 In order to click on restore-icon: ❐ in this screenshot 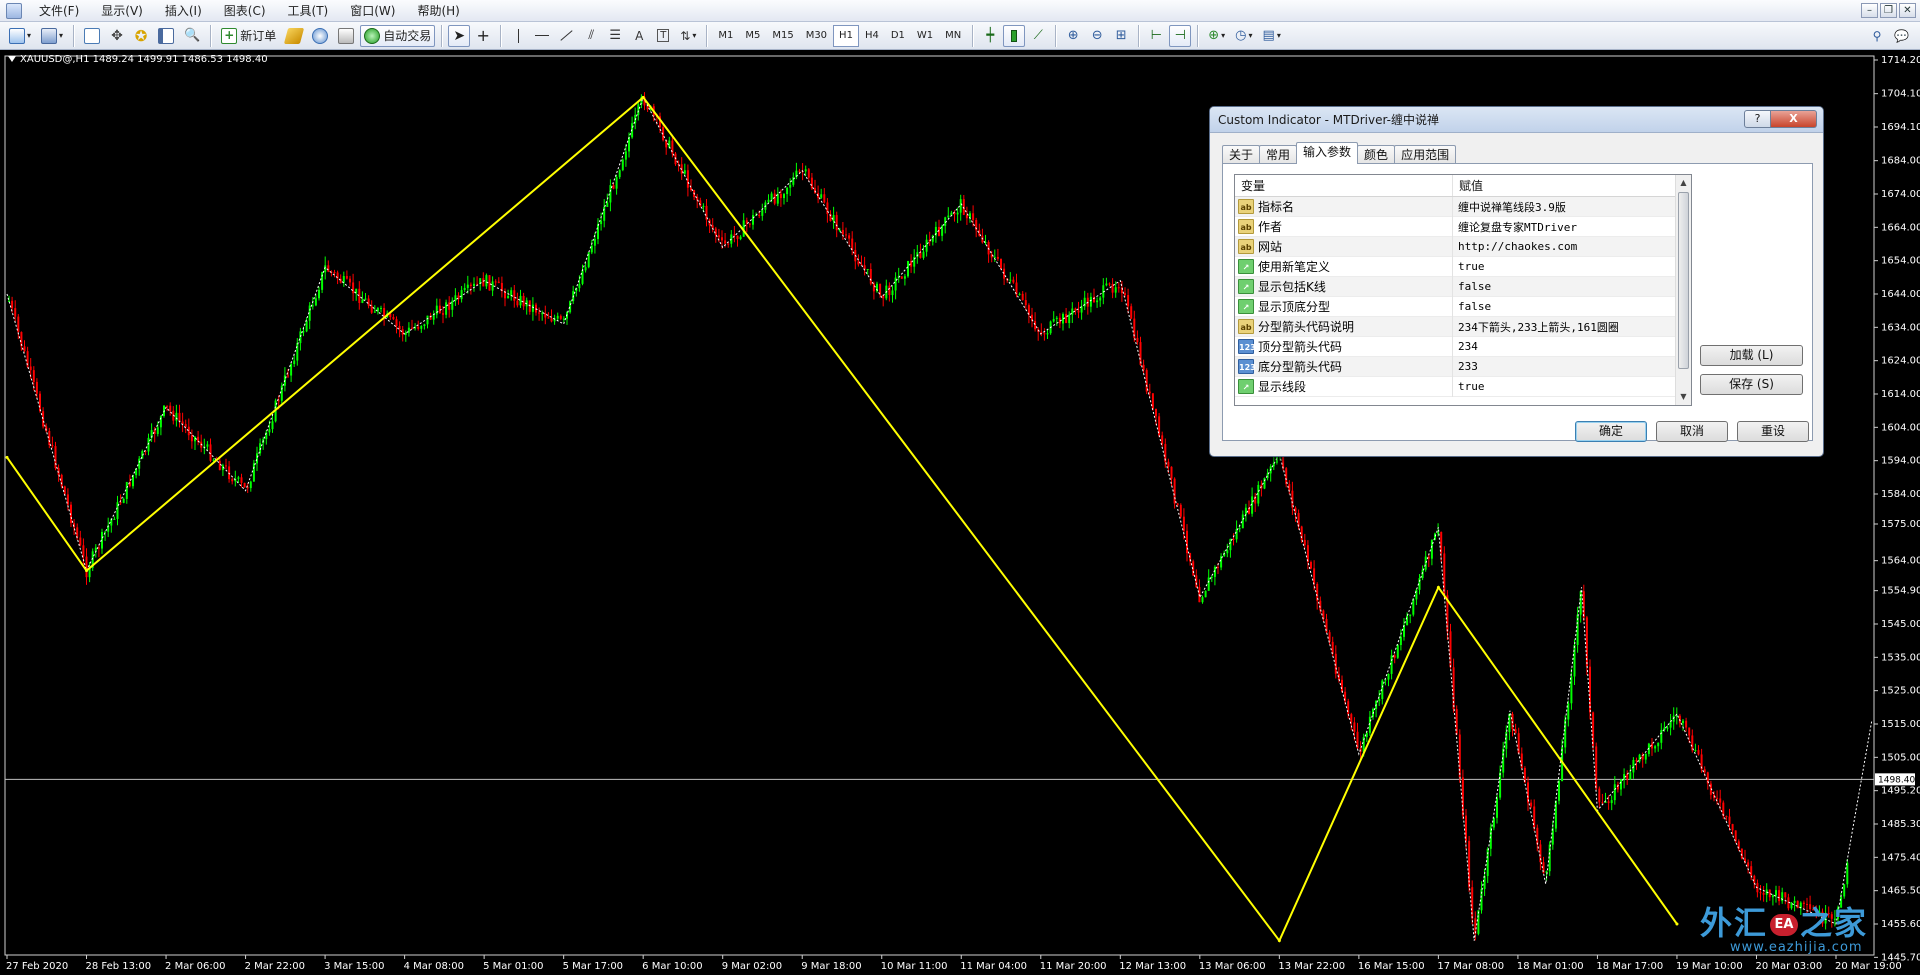, I will do `click(1888, 10)`.